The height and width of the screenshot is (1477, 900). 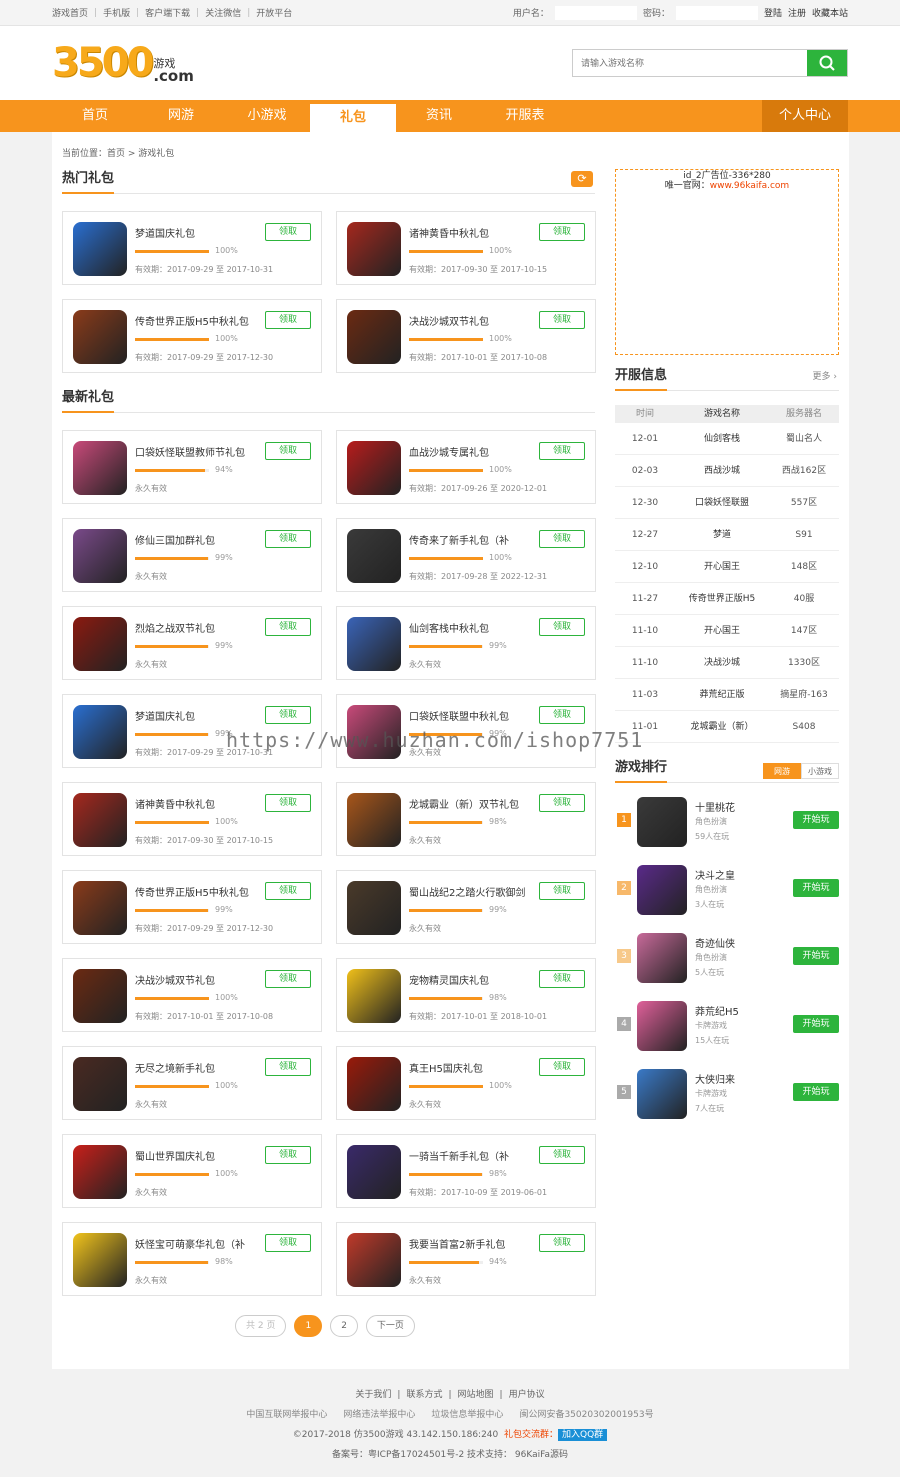 I want to click on refresh-icon: ⟳, so click(x=582, y=179).